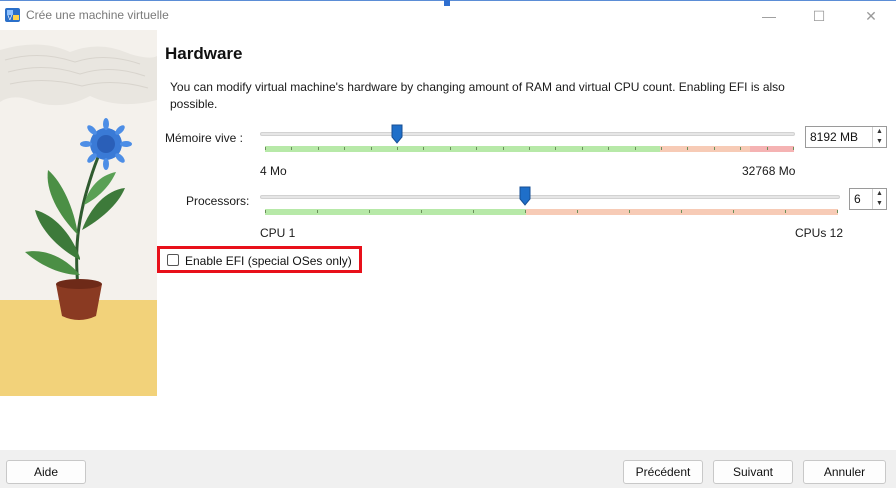 This screenshot has height=488, width=896. I want to click on memory-warn-zone, so click(705, 149).